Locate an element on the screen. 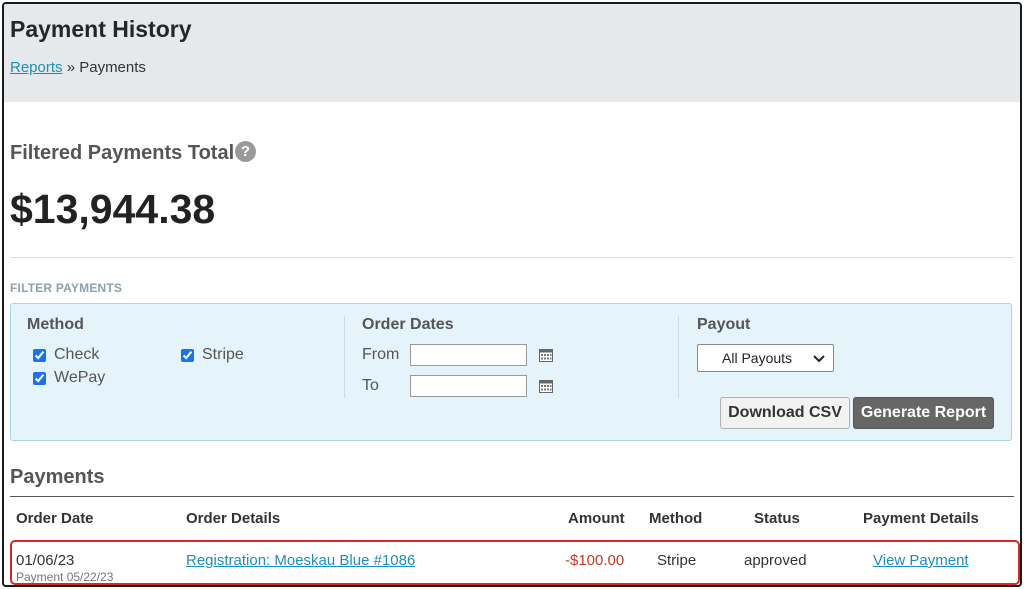  payout-select-value: All Payouts is located at coordinates (757, 358).